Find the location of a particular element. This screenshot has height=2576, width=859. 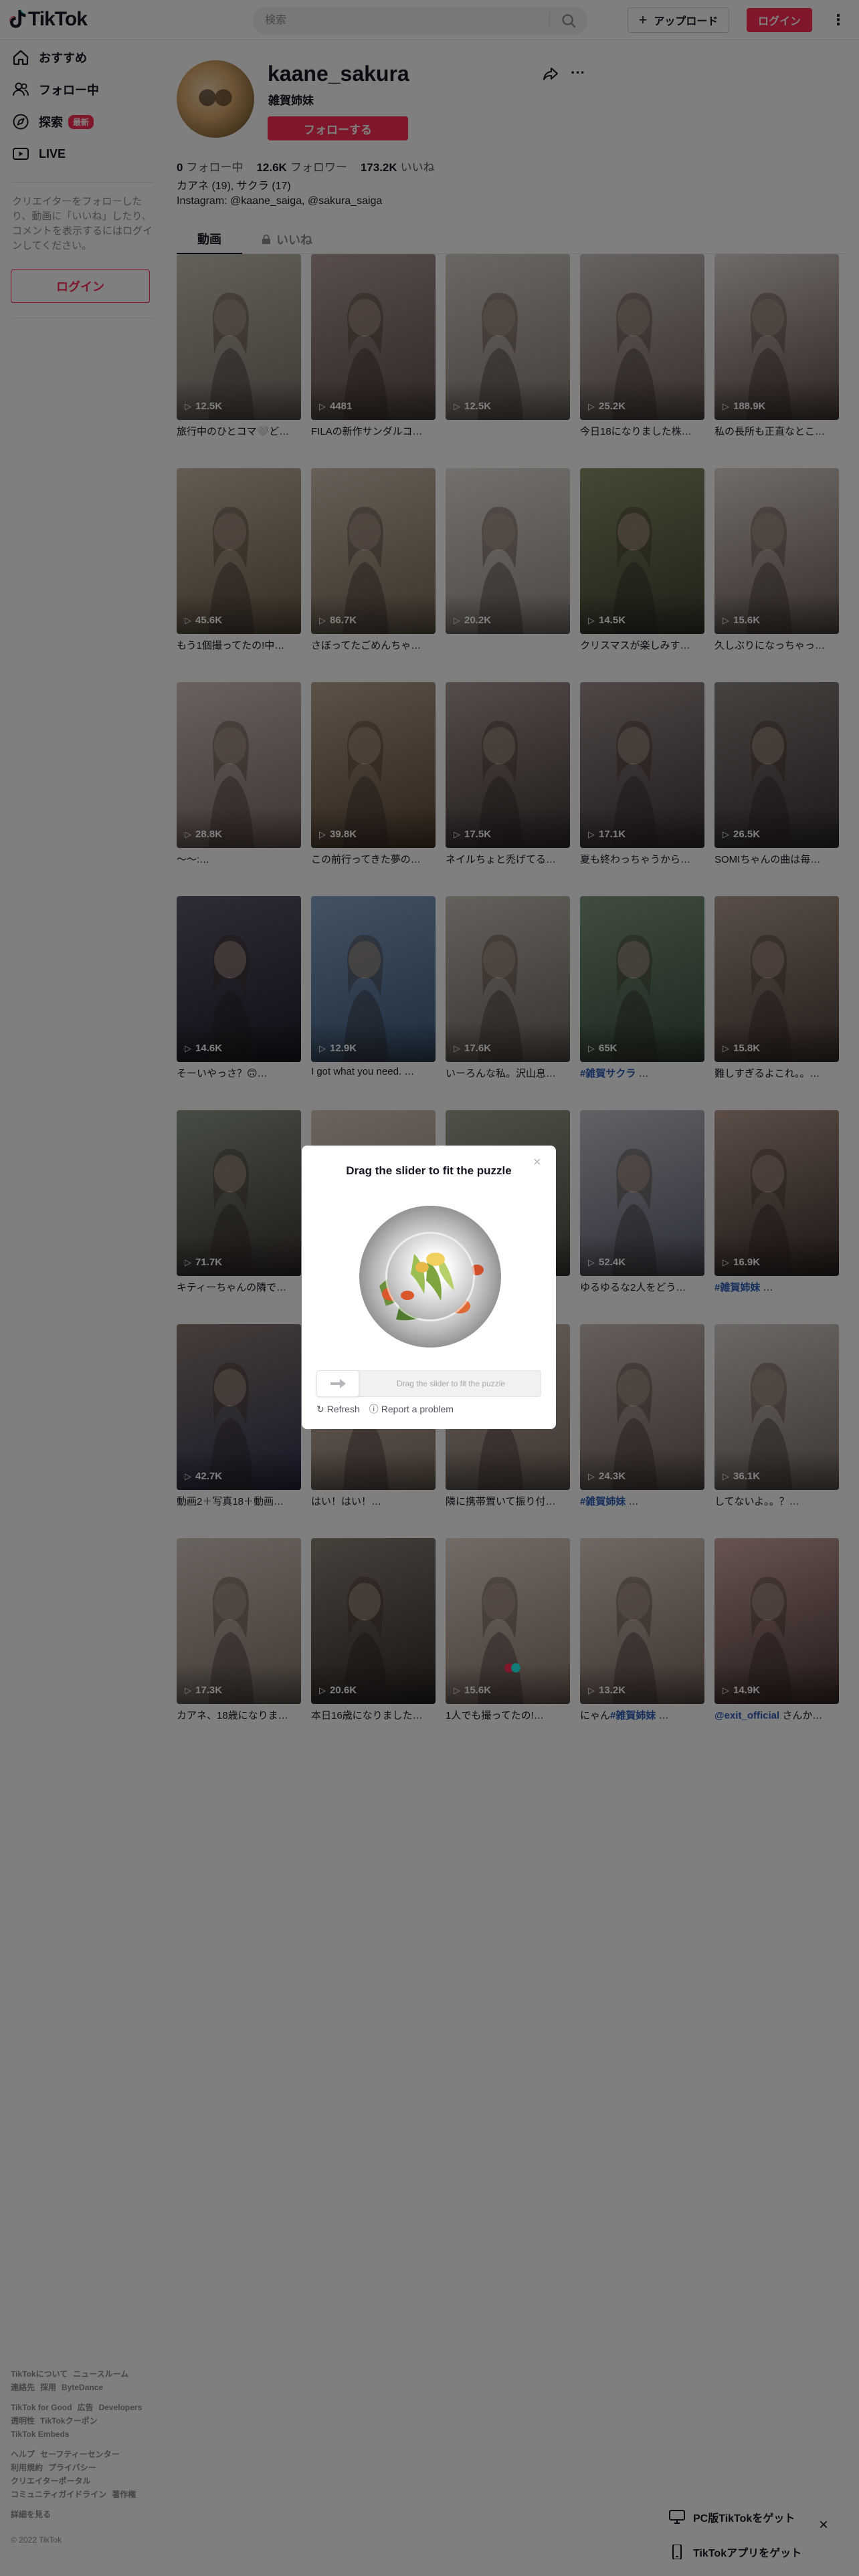

slider-hint: Drag the slider to fit the puzzle is located at coordinates (451, 1383).